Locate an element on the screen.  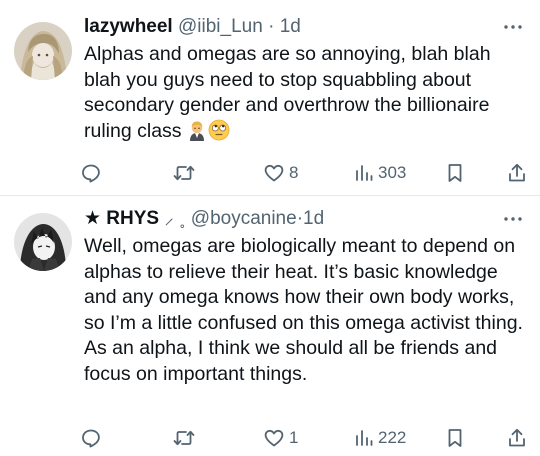
like-button: 8 is located at coordinates (280, 173).